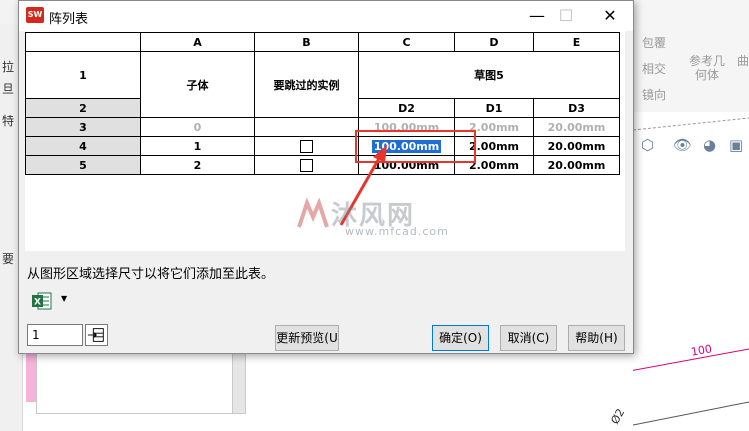 This screenshot has width=749, height=431. Describe the element at coordinates (83, 165) in the screenshot. I see `row-label-5: 5` at that location.